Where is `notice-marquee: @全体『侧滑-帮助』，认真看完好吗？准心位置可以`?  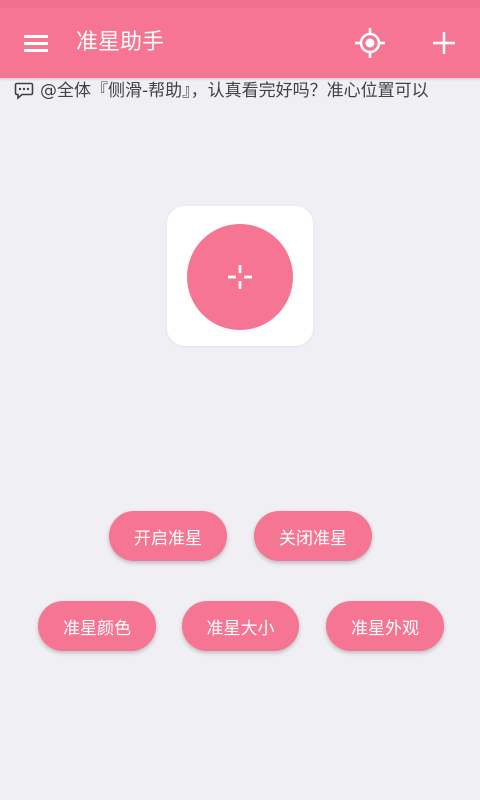
notice-marquee: @全体『侧滑-帮助』，认真看完好吗？准心位置可以 is located at coordinates (240, 92).